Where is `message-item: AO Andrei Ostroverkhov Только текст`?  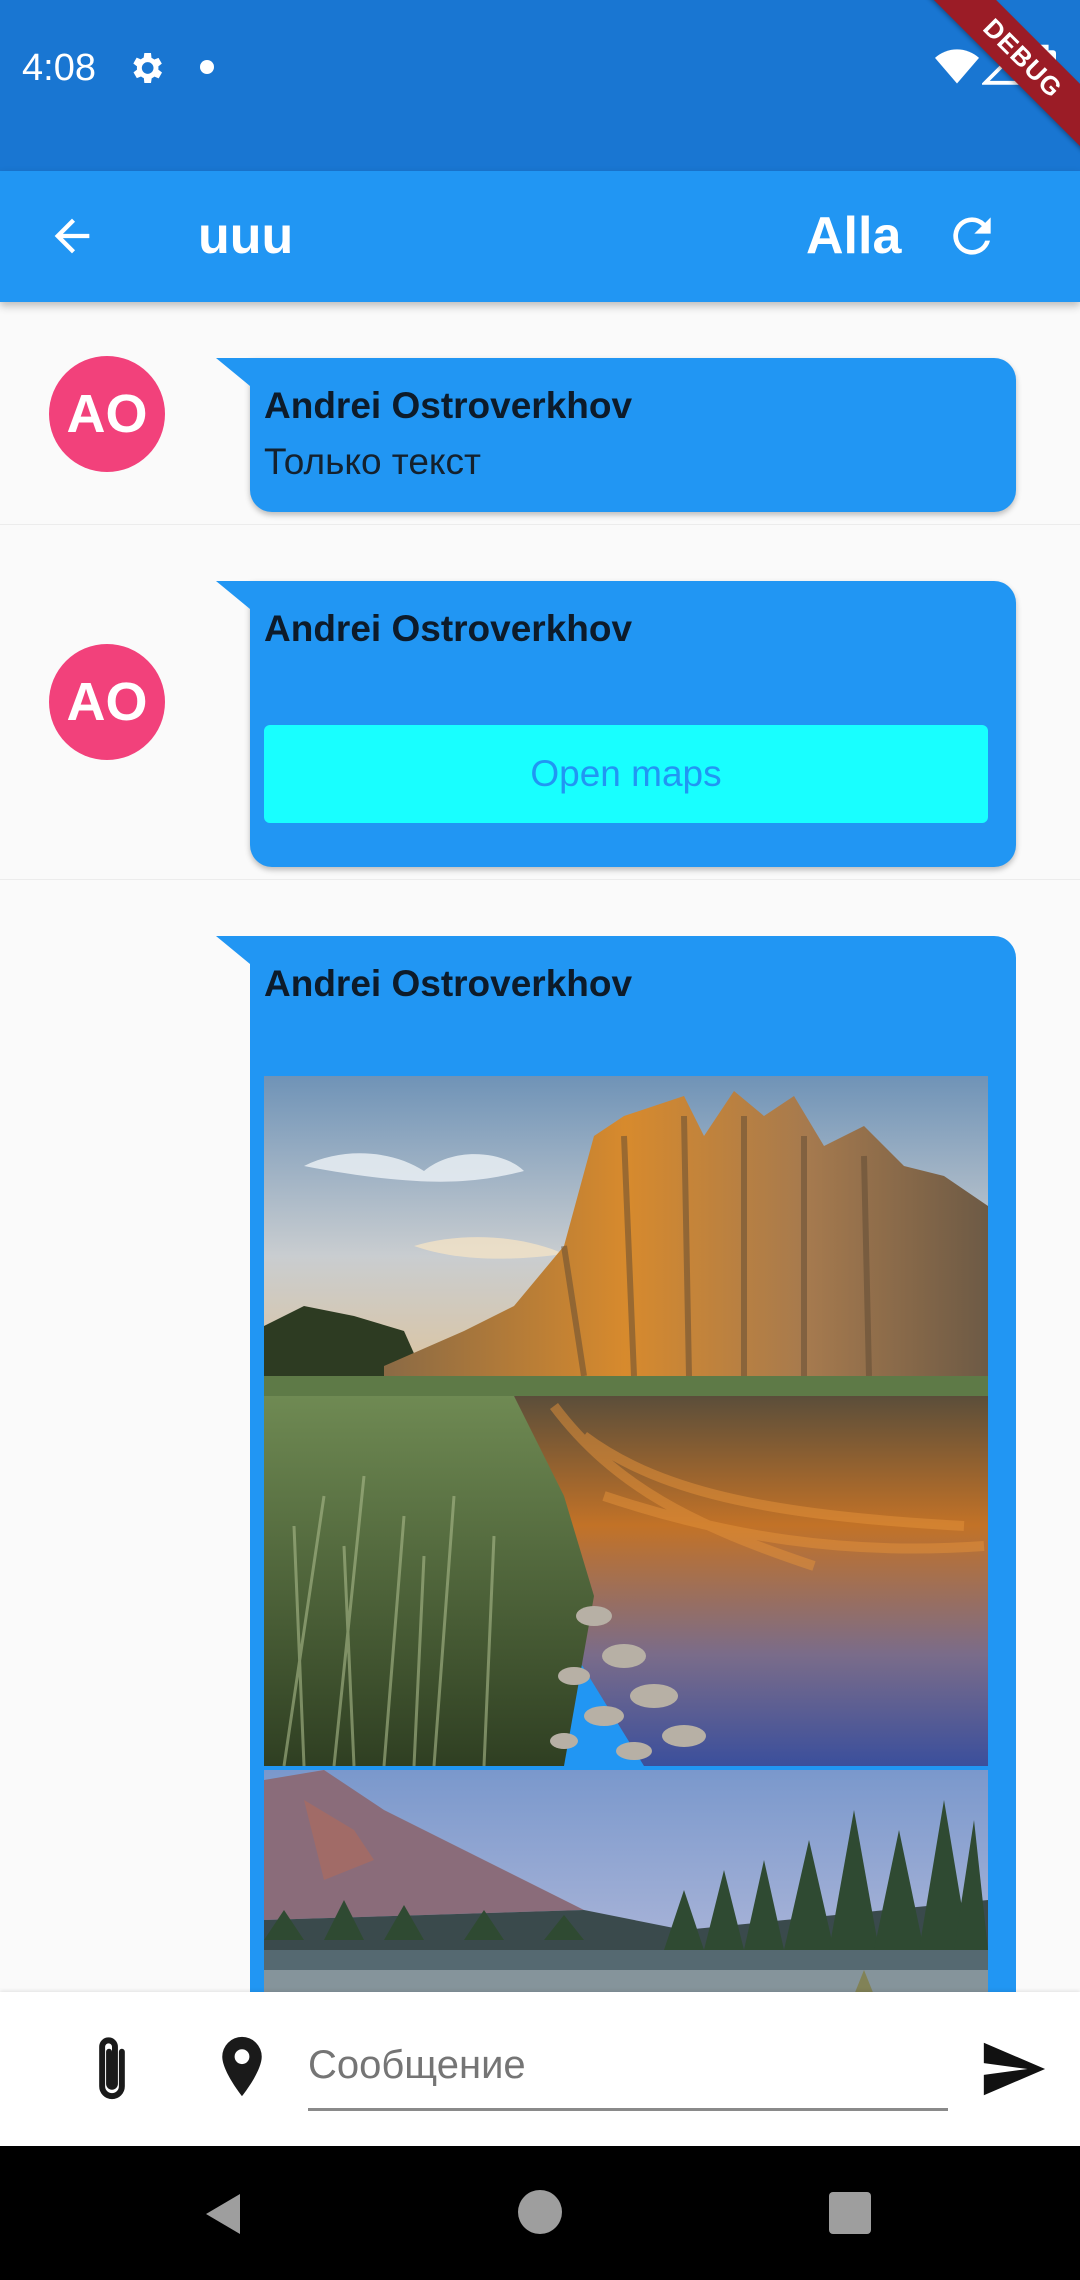
message-item: AO Andrei Ostroverkhov Только текст is located at coordinates (540, 413).